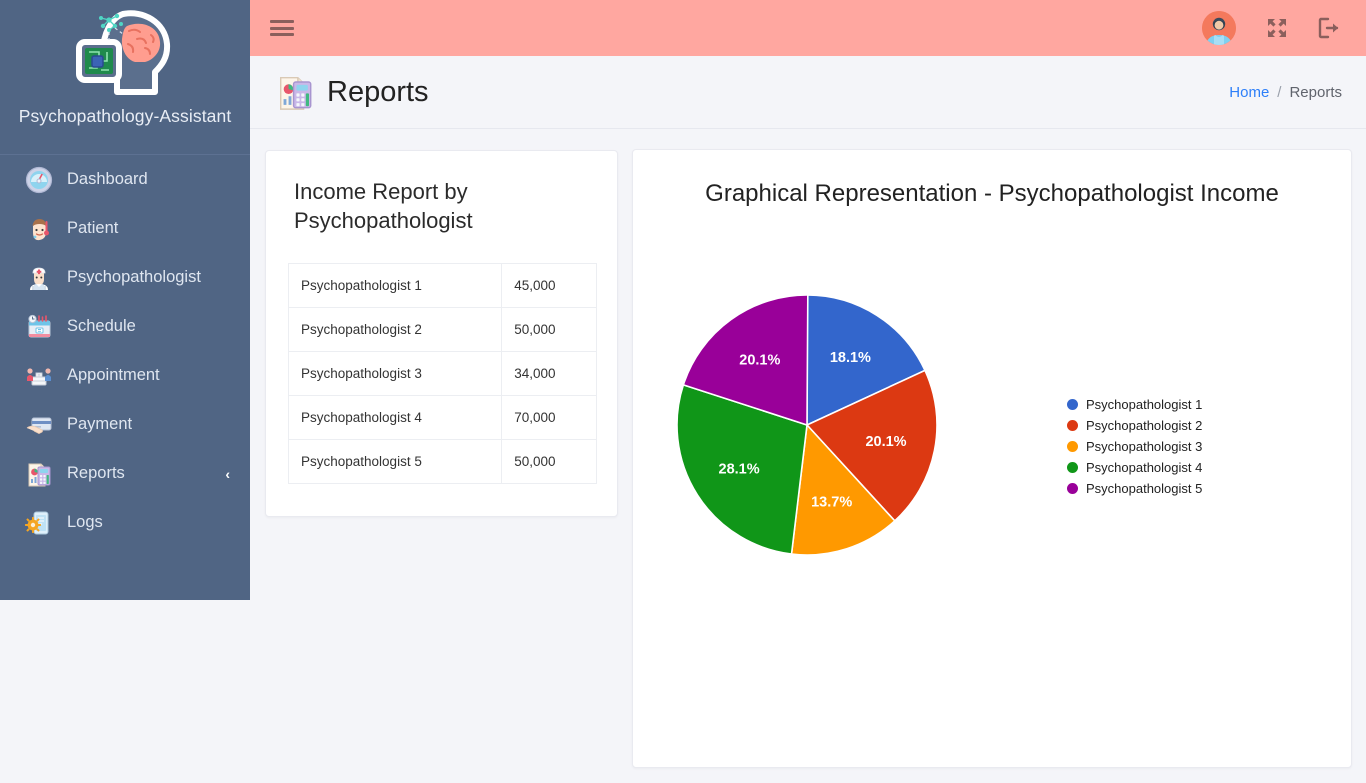  What do you see at coordinates (395, 462) in the screenshot?
I see `psychopathologist-name-cell: Psychopathologist 5` at bounding box center [395, 462].